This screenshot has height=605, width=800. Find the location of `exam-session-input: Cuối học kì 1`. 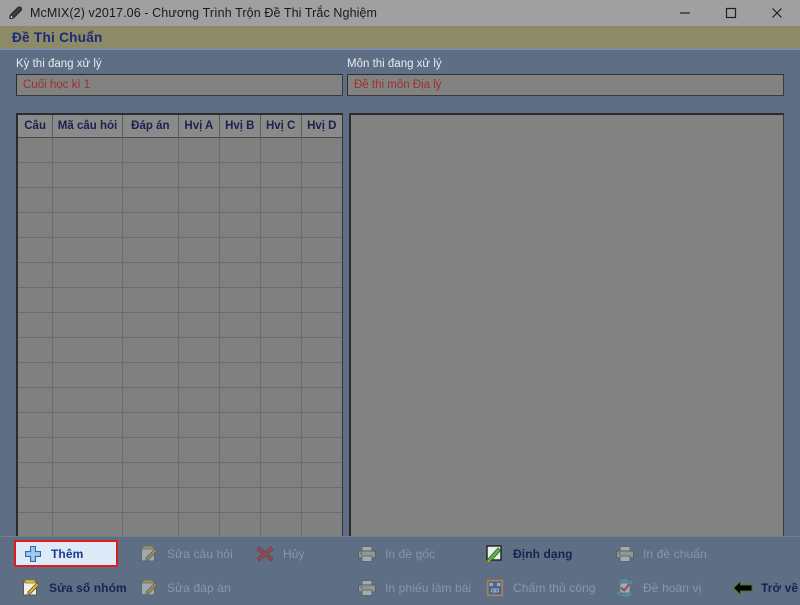

exam-session-input: Cuối học kì 1 is located at coordinates (179, 85).